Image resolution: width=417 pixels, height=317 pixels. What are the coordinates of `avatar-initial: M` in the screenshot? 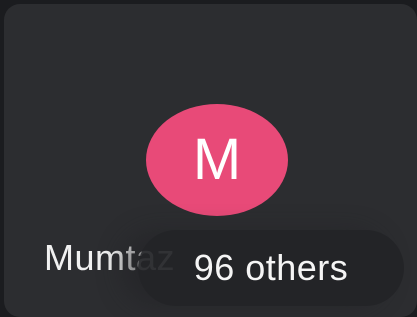 It's located at (217, 159).